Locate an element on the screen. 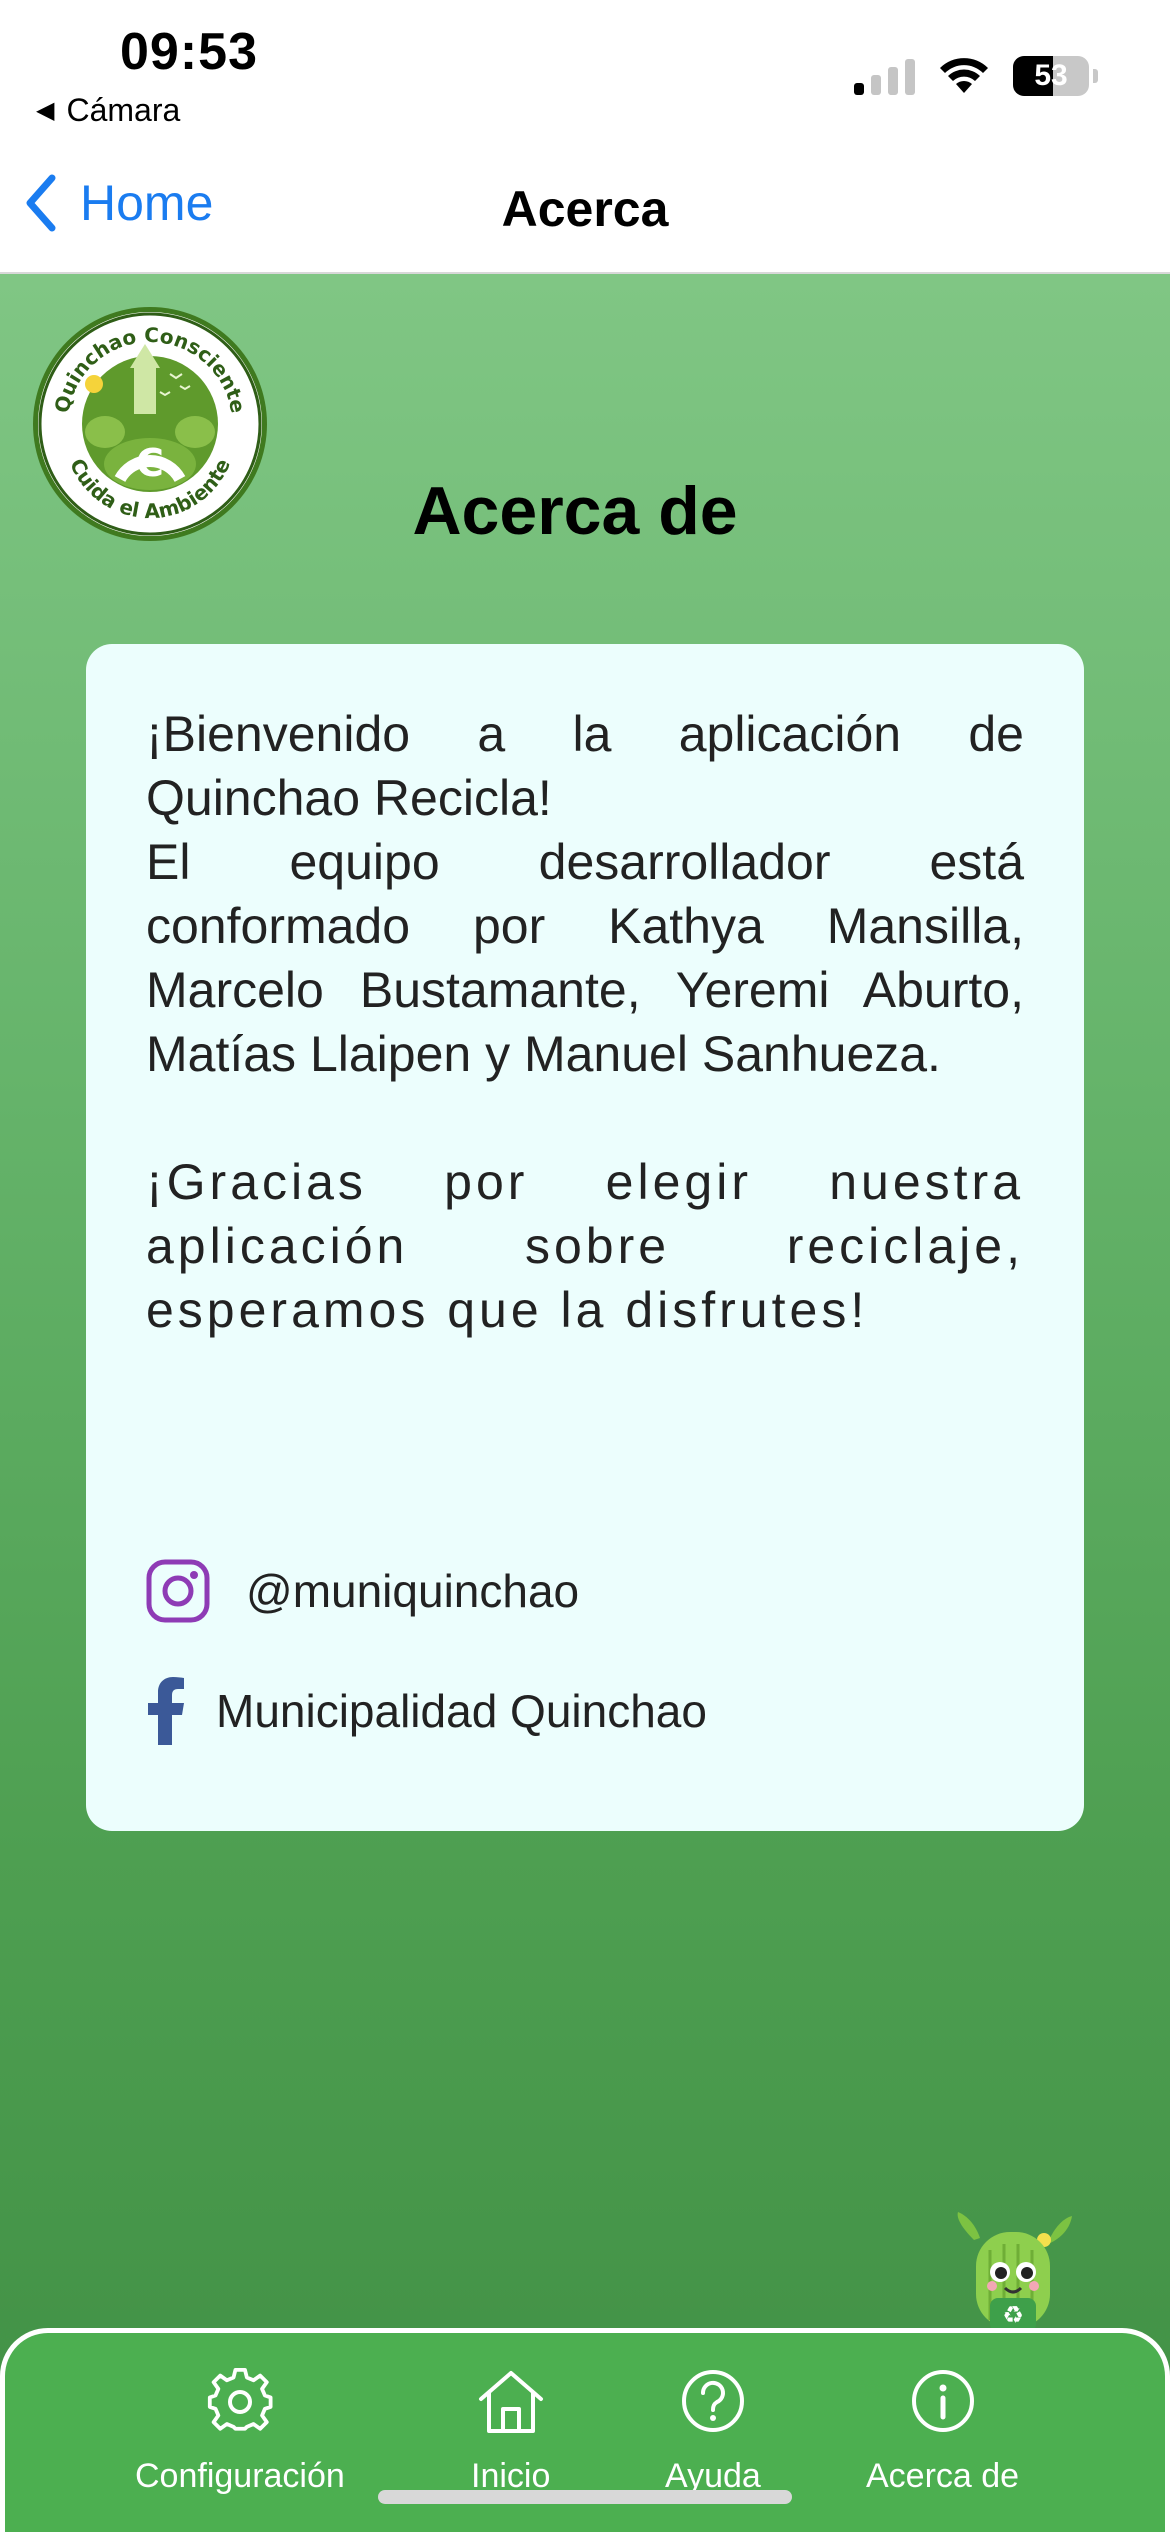 The width and height of the screenshot is (1170, 2532). home-icon is located at coordinates (510, 2402).